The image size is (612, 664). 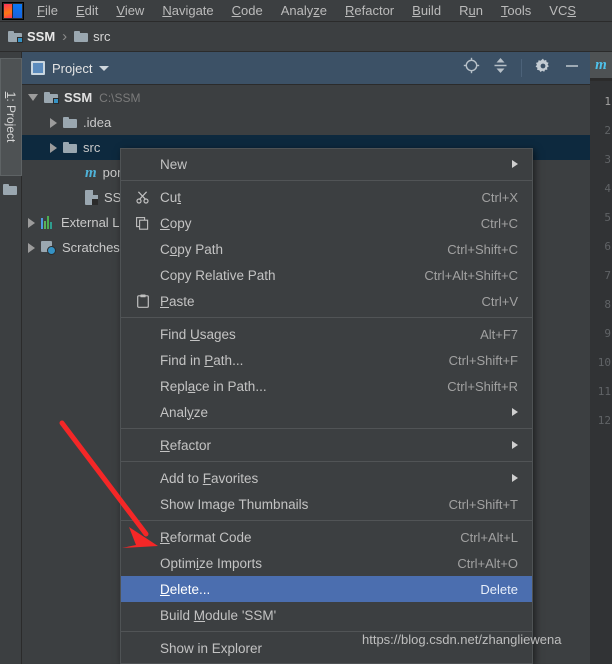 I want to click on menu-item-run: Run, so click(x=471, y=11).